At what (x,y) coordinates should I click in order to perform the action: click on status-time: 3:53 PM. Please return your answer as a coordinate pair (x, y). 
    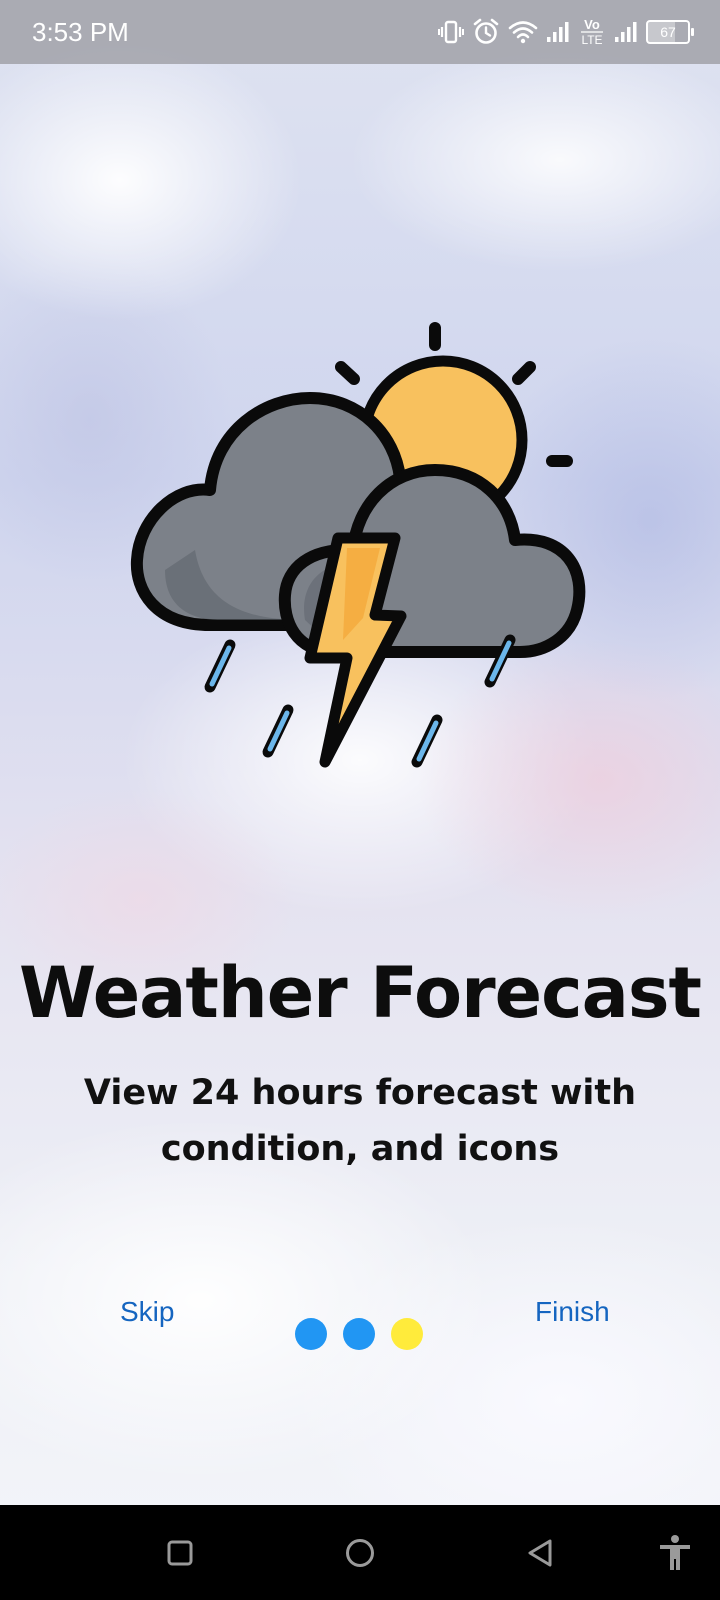
    Looking at the image, I should click on (80, 32).